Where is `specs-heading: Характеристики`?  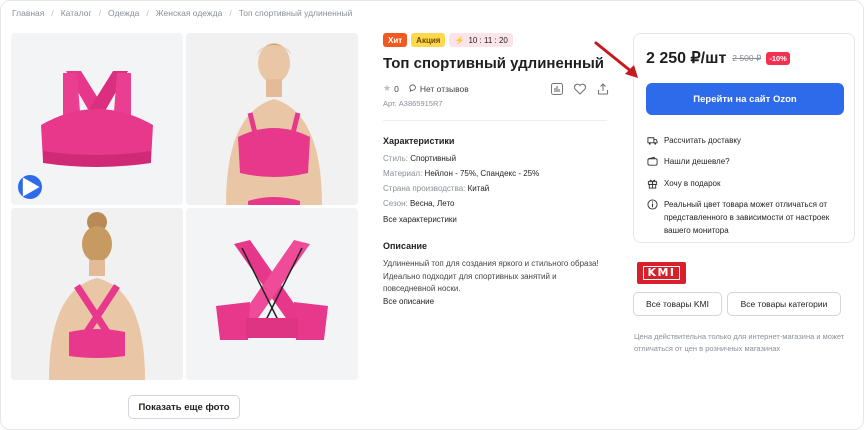
specs-heading: Характеристики is located at coordinates (419, 141).